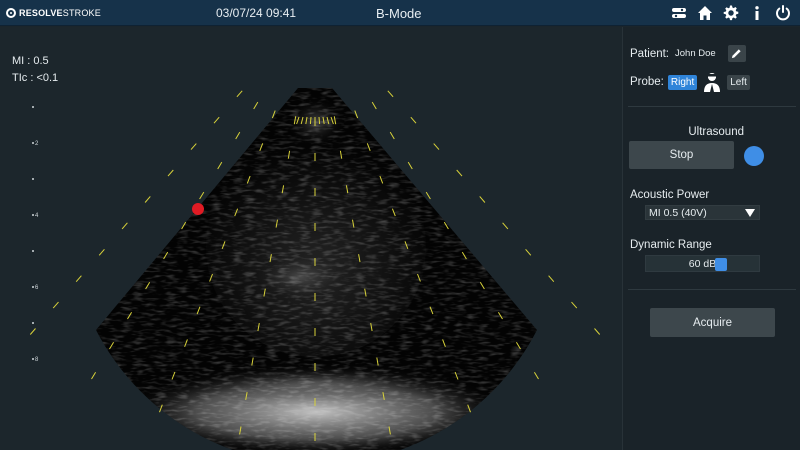 This screenshot has width=800, height=450. What do you see at coordinates (256, 13) in the screenshot?
I see `datetime: 03/07/24 09:41` at bounding box center [256, 13].